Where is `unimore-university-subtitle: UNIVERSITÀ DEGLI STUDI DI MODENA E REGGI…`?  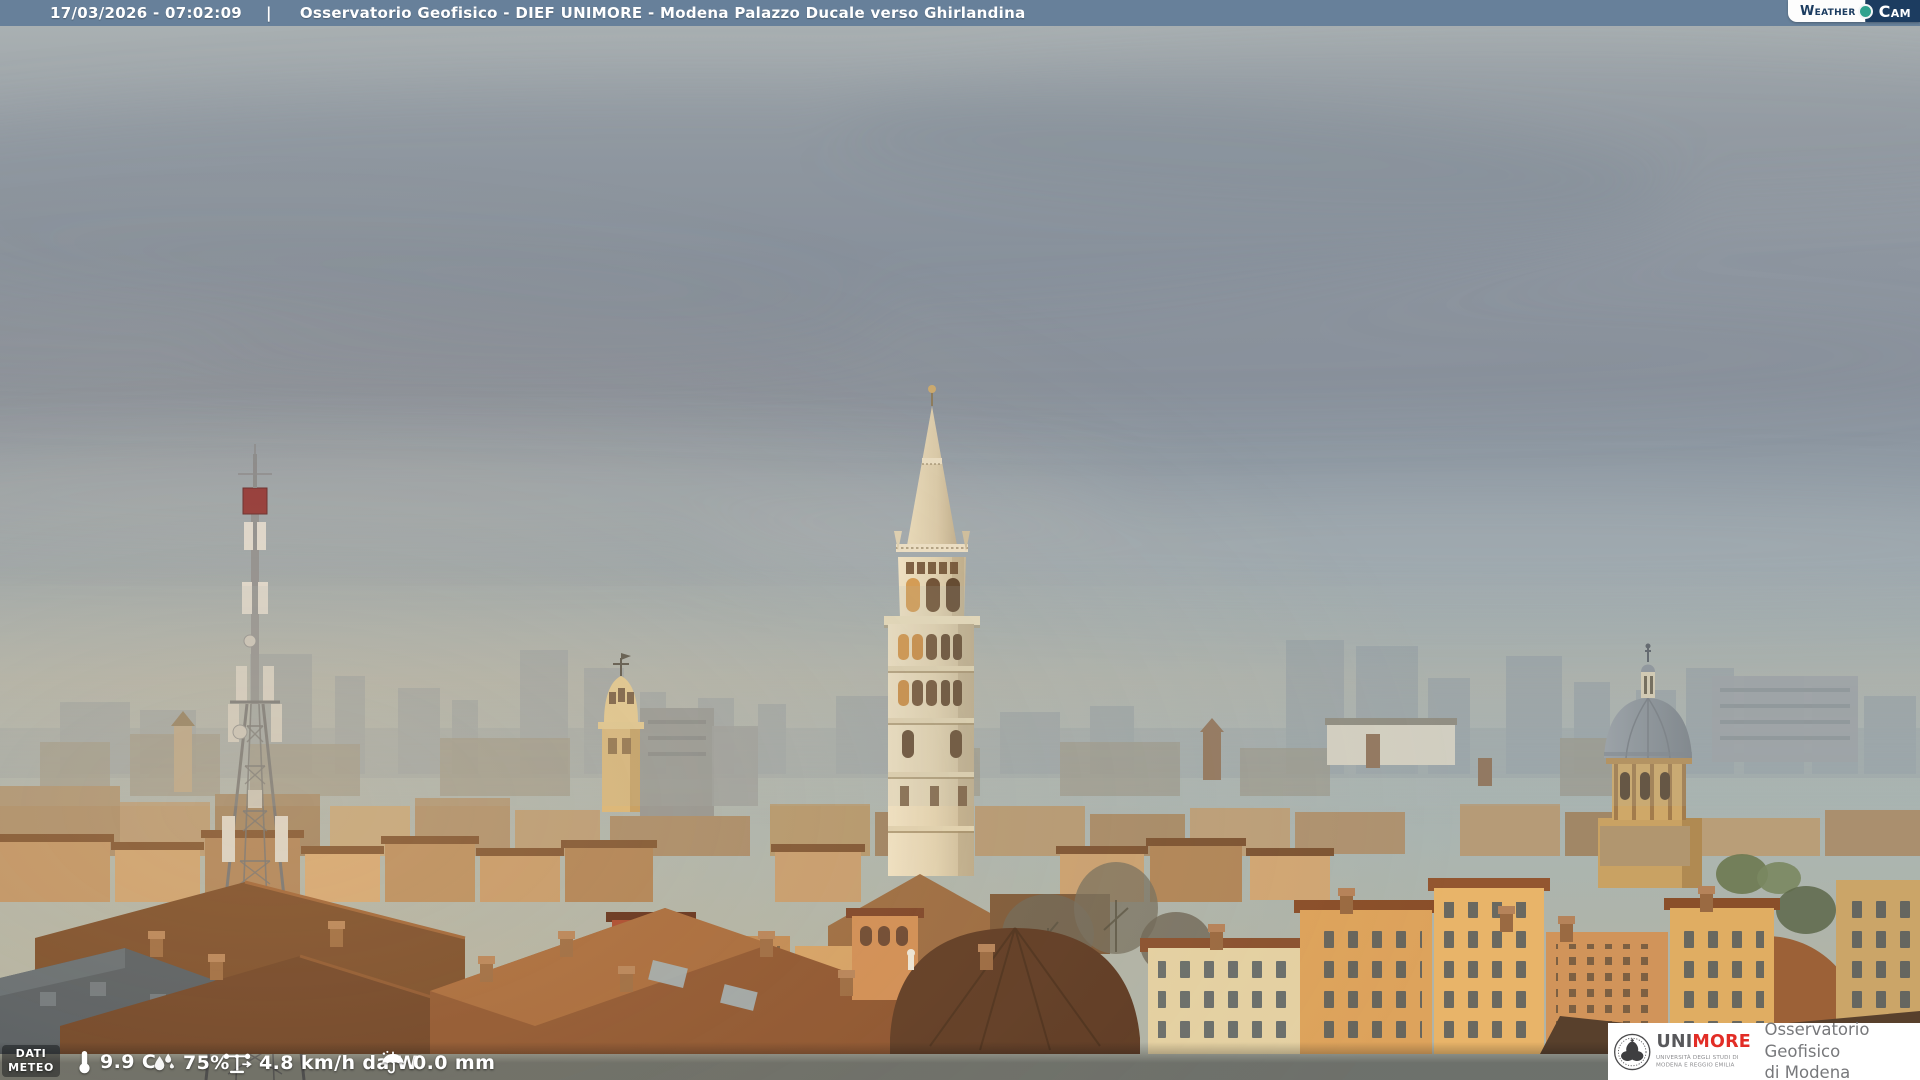 unimore-university-subtitle: UNIVERSITÀ DEGLI STUDI DI MODENA E REGGI… is located at coordinates (1697, 1061).